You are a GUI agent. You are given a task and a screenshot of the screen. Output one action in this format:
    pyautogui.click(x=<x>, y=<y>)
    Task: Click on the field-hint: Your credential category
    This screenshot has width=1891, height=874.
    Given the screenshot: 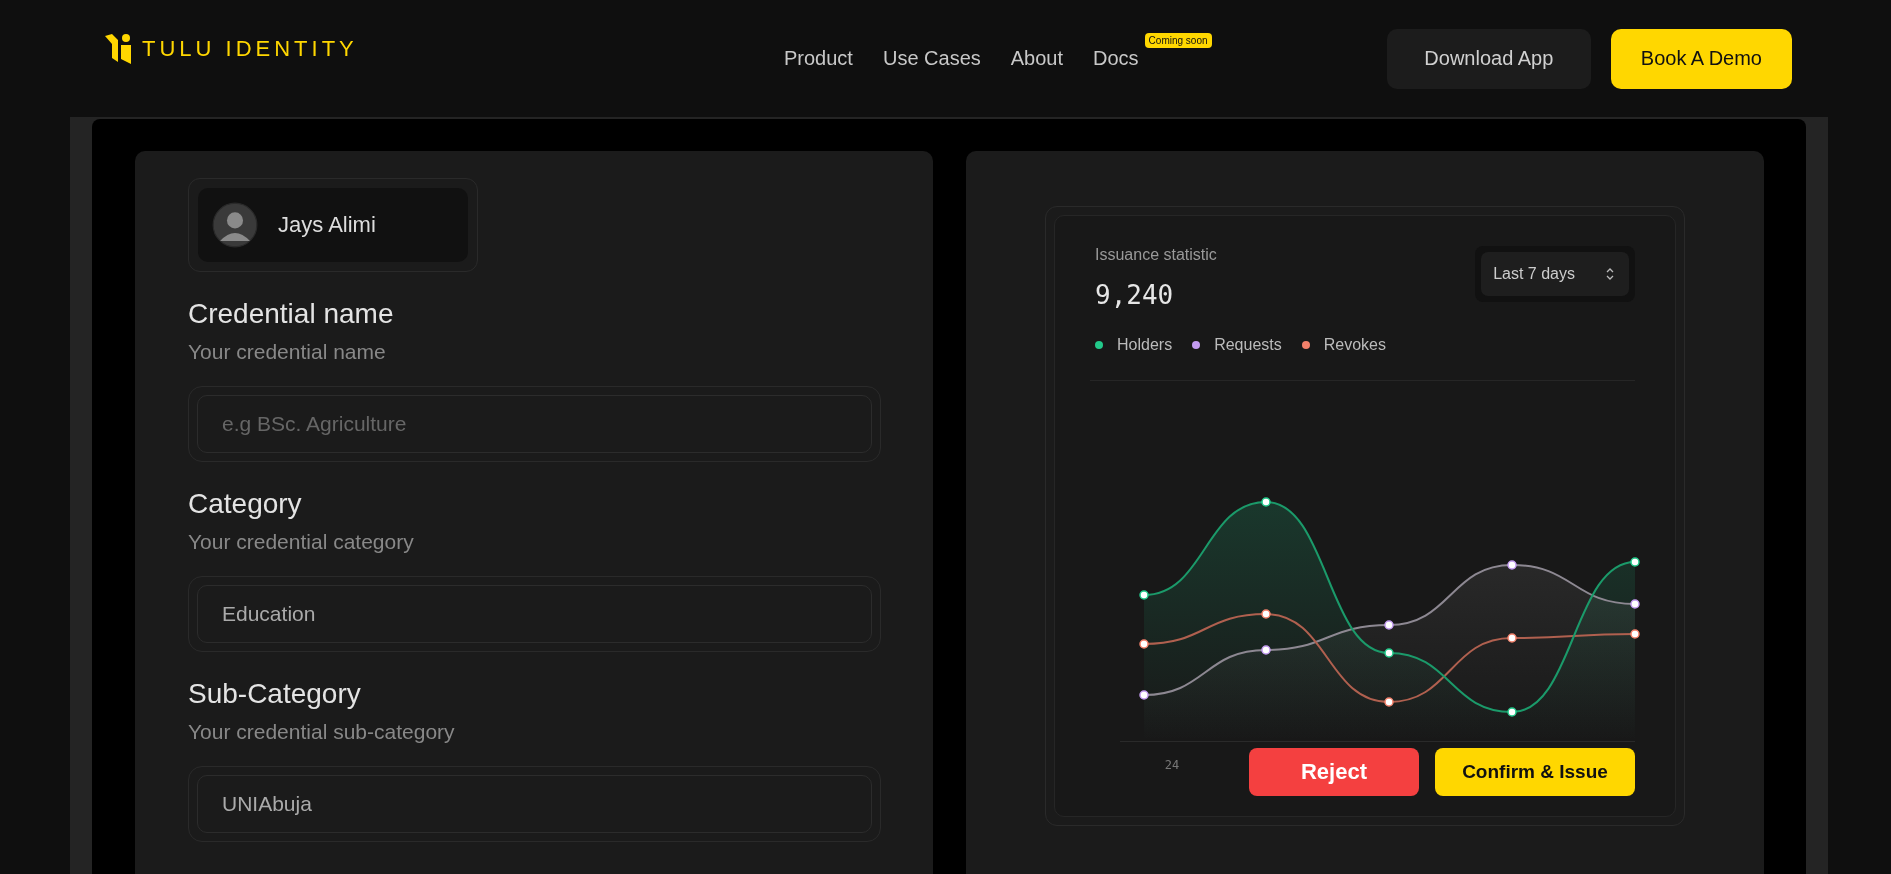 What is the action you would take?
    pyautogui.click(x=301, y=542)
    